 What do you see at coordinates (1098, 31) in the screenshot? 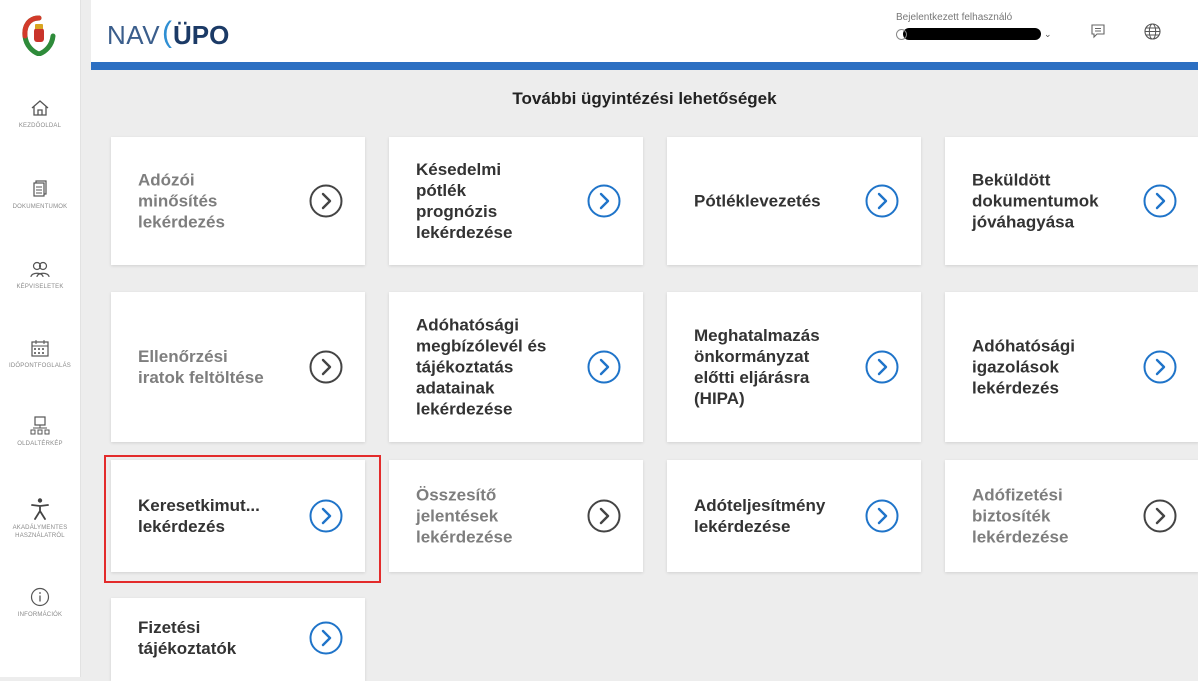
I see `message-icon` at bounding box center [1098, 31].